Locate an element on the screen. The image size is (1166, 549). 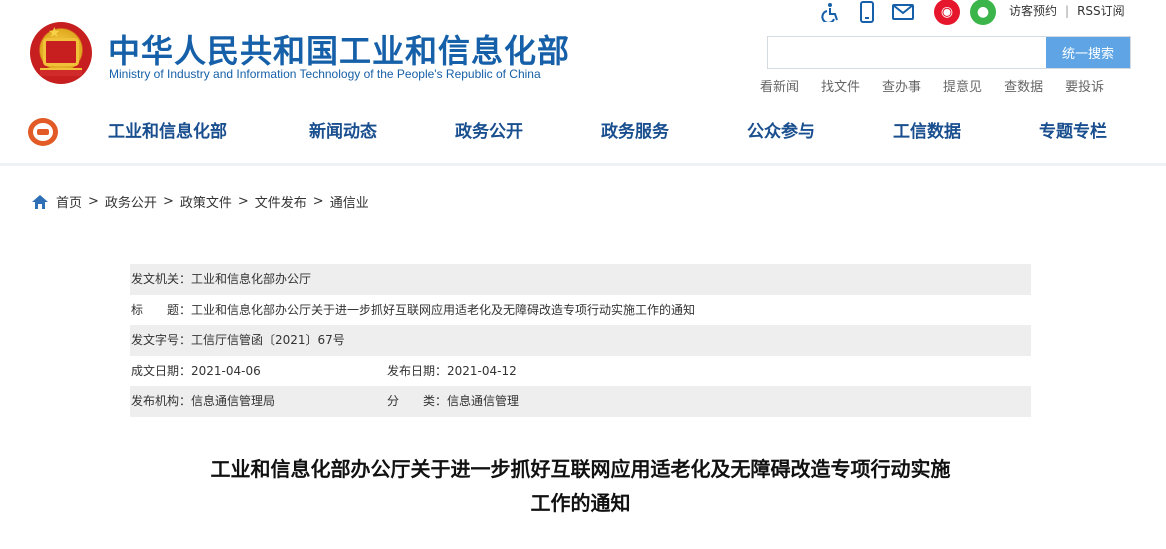
meta-issuer: 发文机关：工业和信息化部办公厅 is located at coordinates (221, 279).